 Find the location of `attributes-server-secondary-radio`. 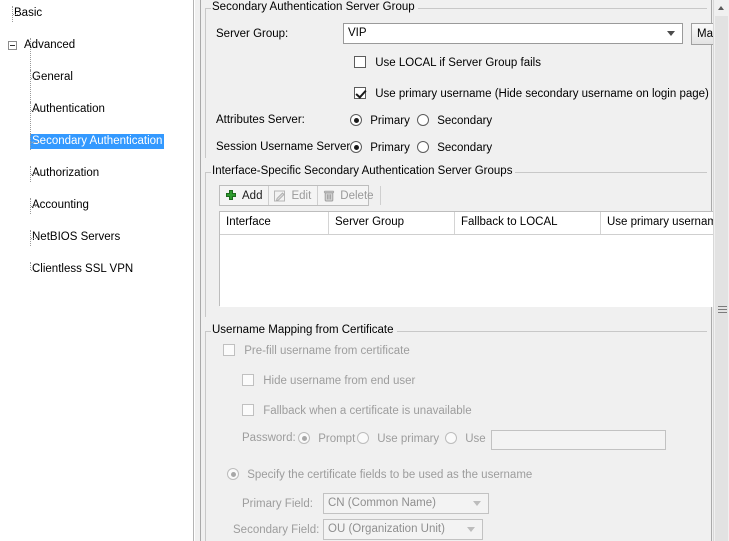

attributes-server-secondary-radio is located at coordinates (423, 120).